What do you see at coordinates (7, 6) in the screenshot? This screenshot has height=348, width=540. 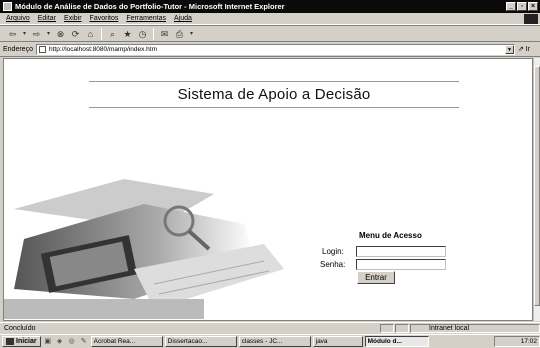 I see `ie-icon` at bounding box center [7, 6].